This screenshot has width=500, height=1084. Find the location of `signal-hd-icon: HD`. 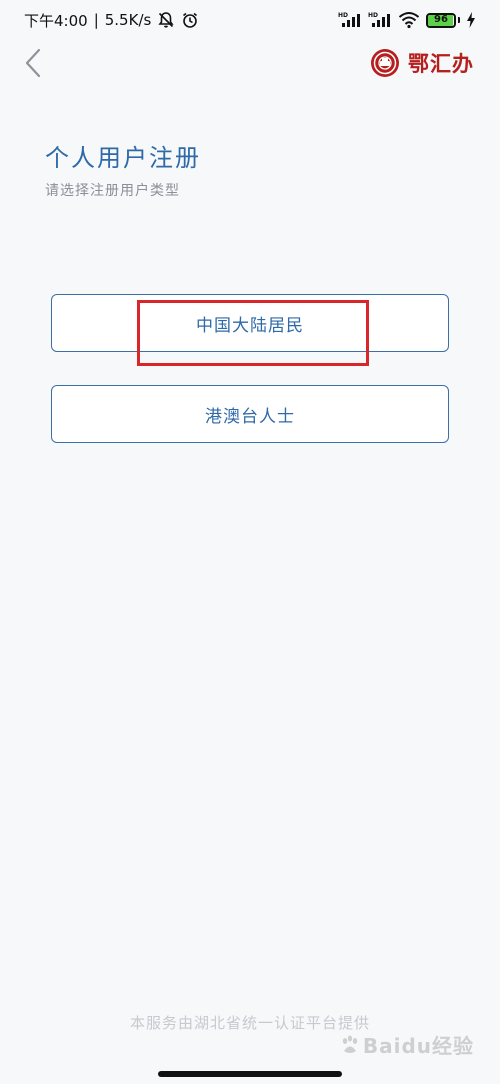

signal-hd-icon: HD is located at coordinates (350, 20).